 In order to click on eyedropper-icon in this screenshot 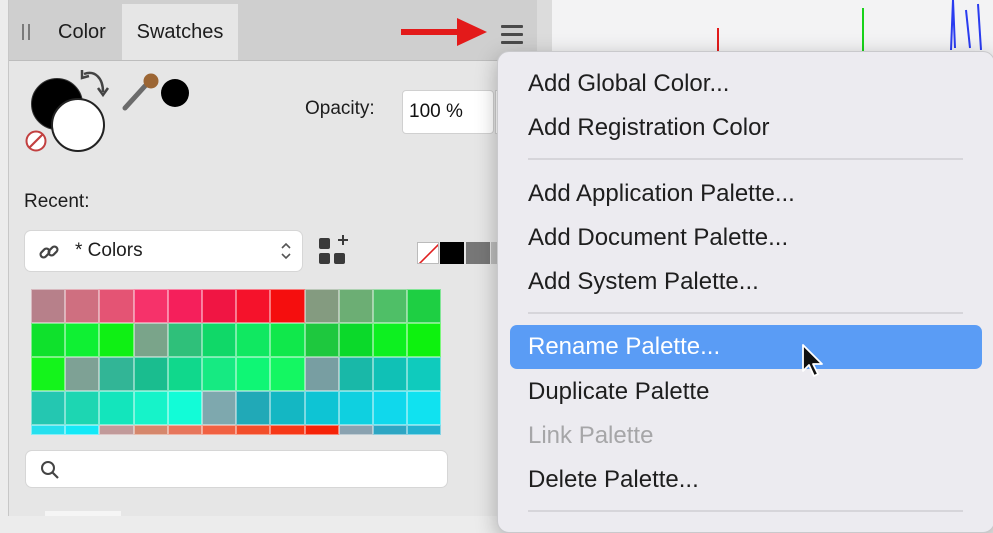, I will do `click(141, 92)`.